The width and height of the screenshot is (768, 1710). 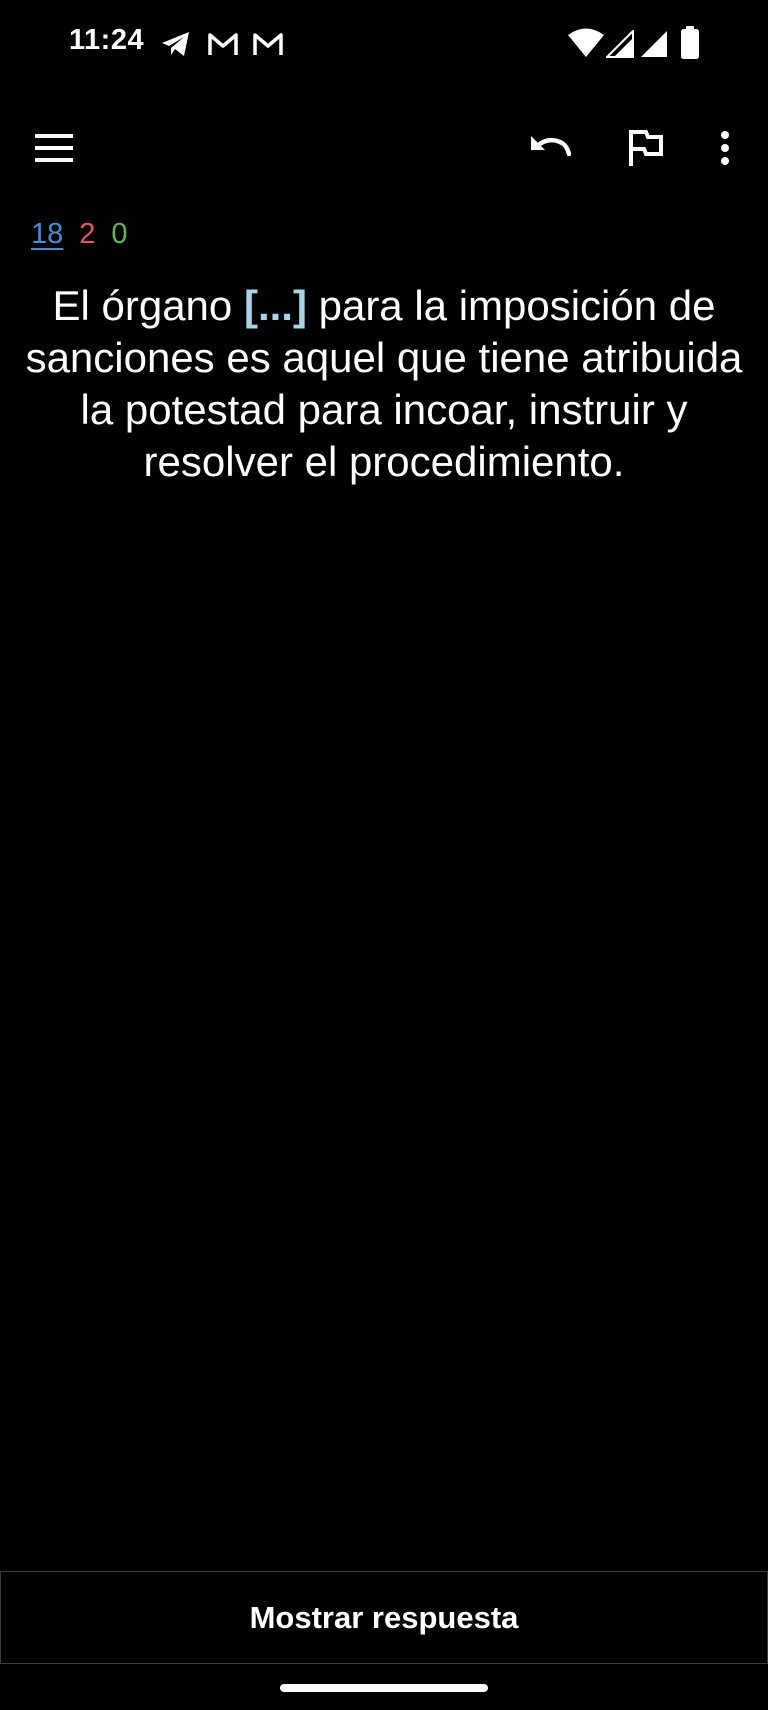 What do you see at coordinates (275, 305) in the screenshot?
I see `cloze-placeholder: [...]` at bounding box center [275, 305].